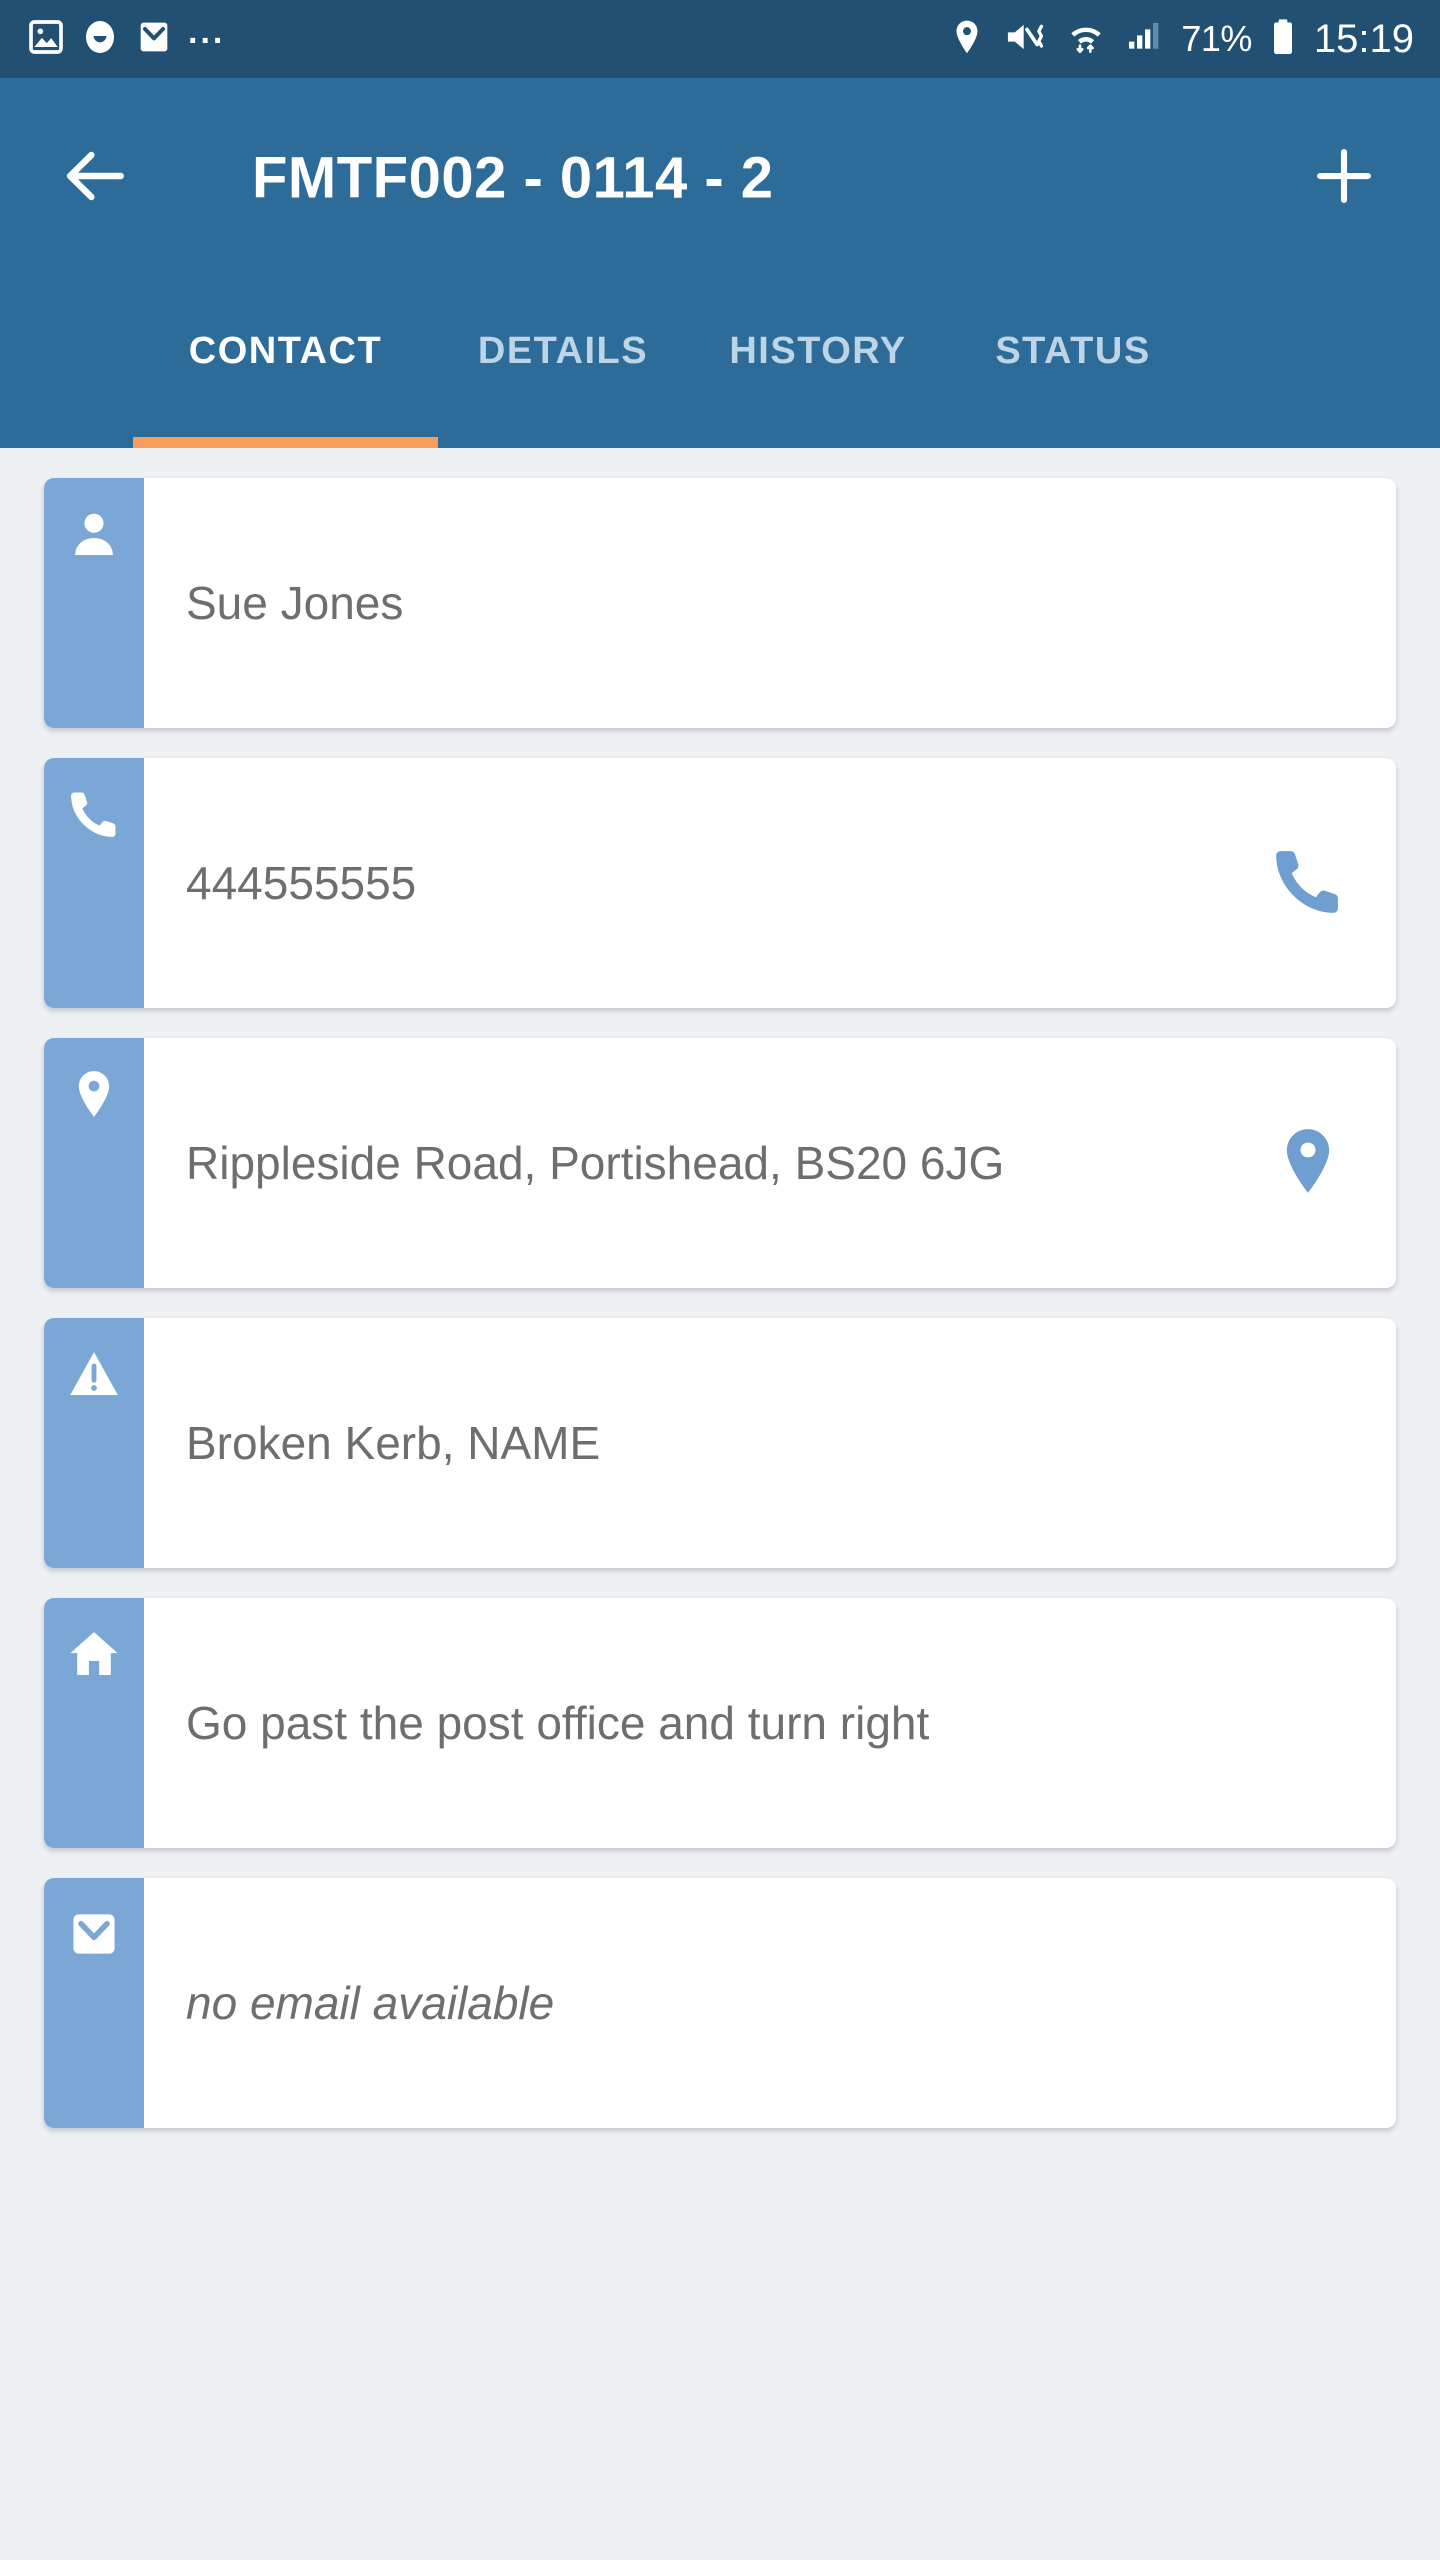 The height and width of the screenshot is (2560, 1440). What do you see at coordinates (563, 350) in the screenshot?
I see `tab-details-label: DETAILS` at bounding box center [563, 350].